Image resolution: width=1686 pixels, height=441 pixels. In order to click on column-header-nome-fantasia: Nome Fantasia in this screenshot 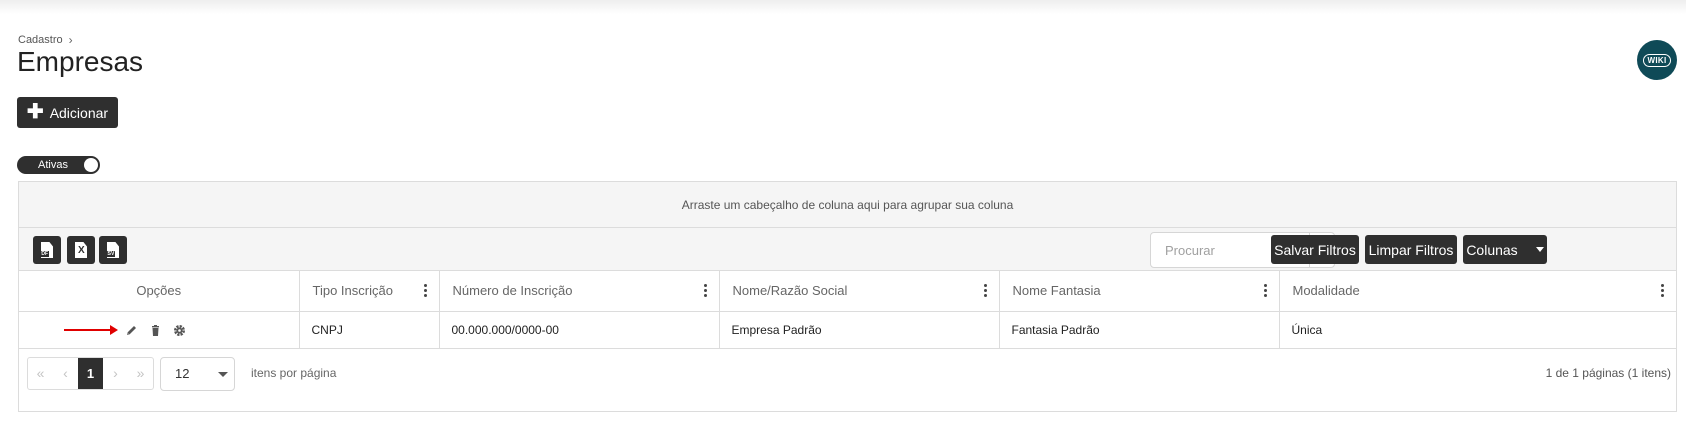, I will do `click(1139, 291)`.